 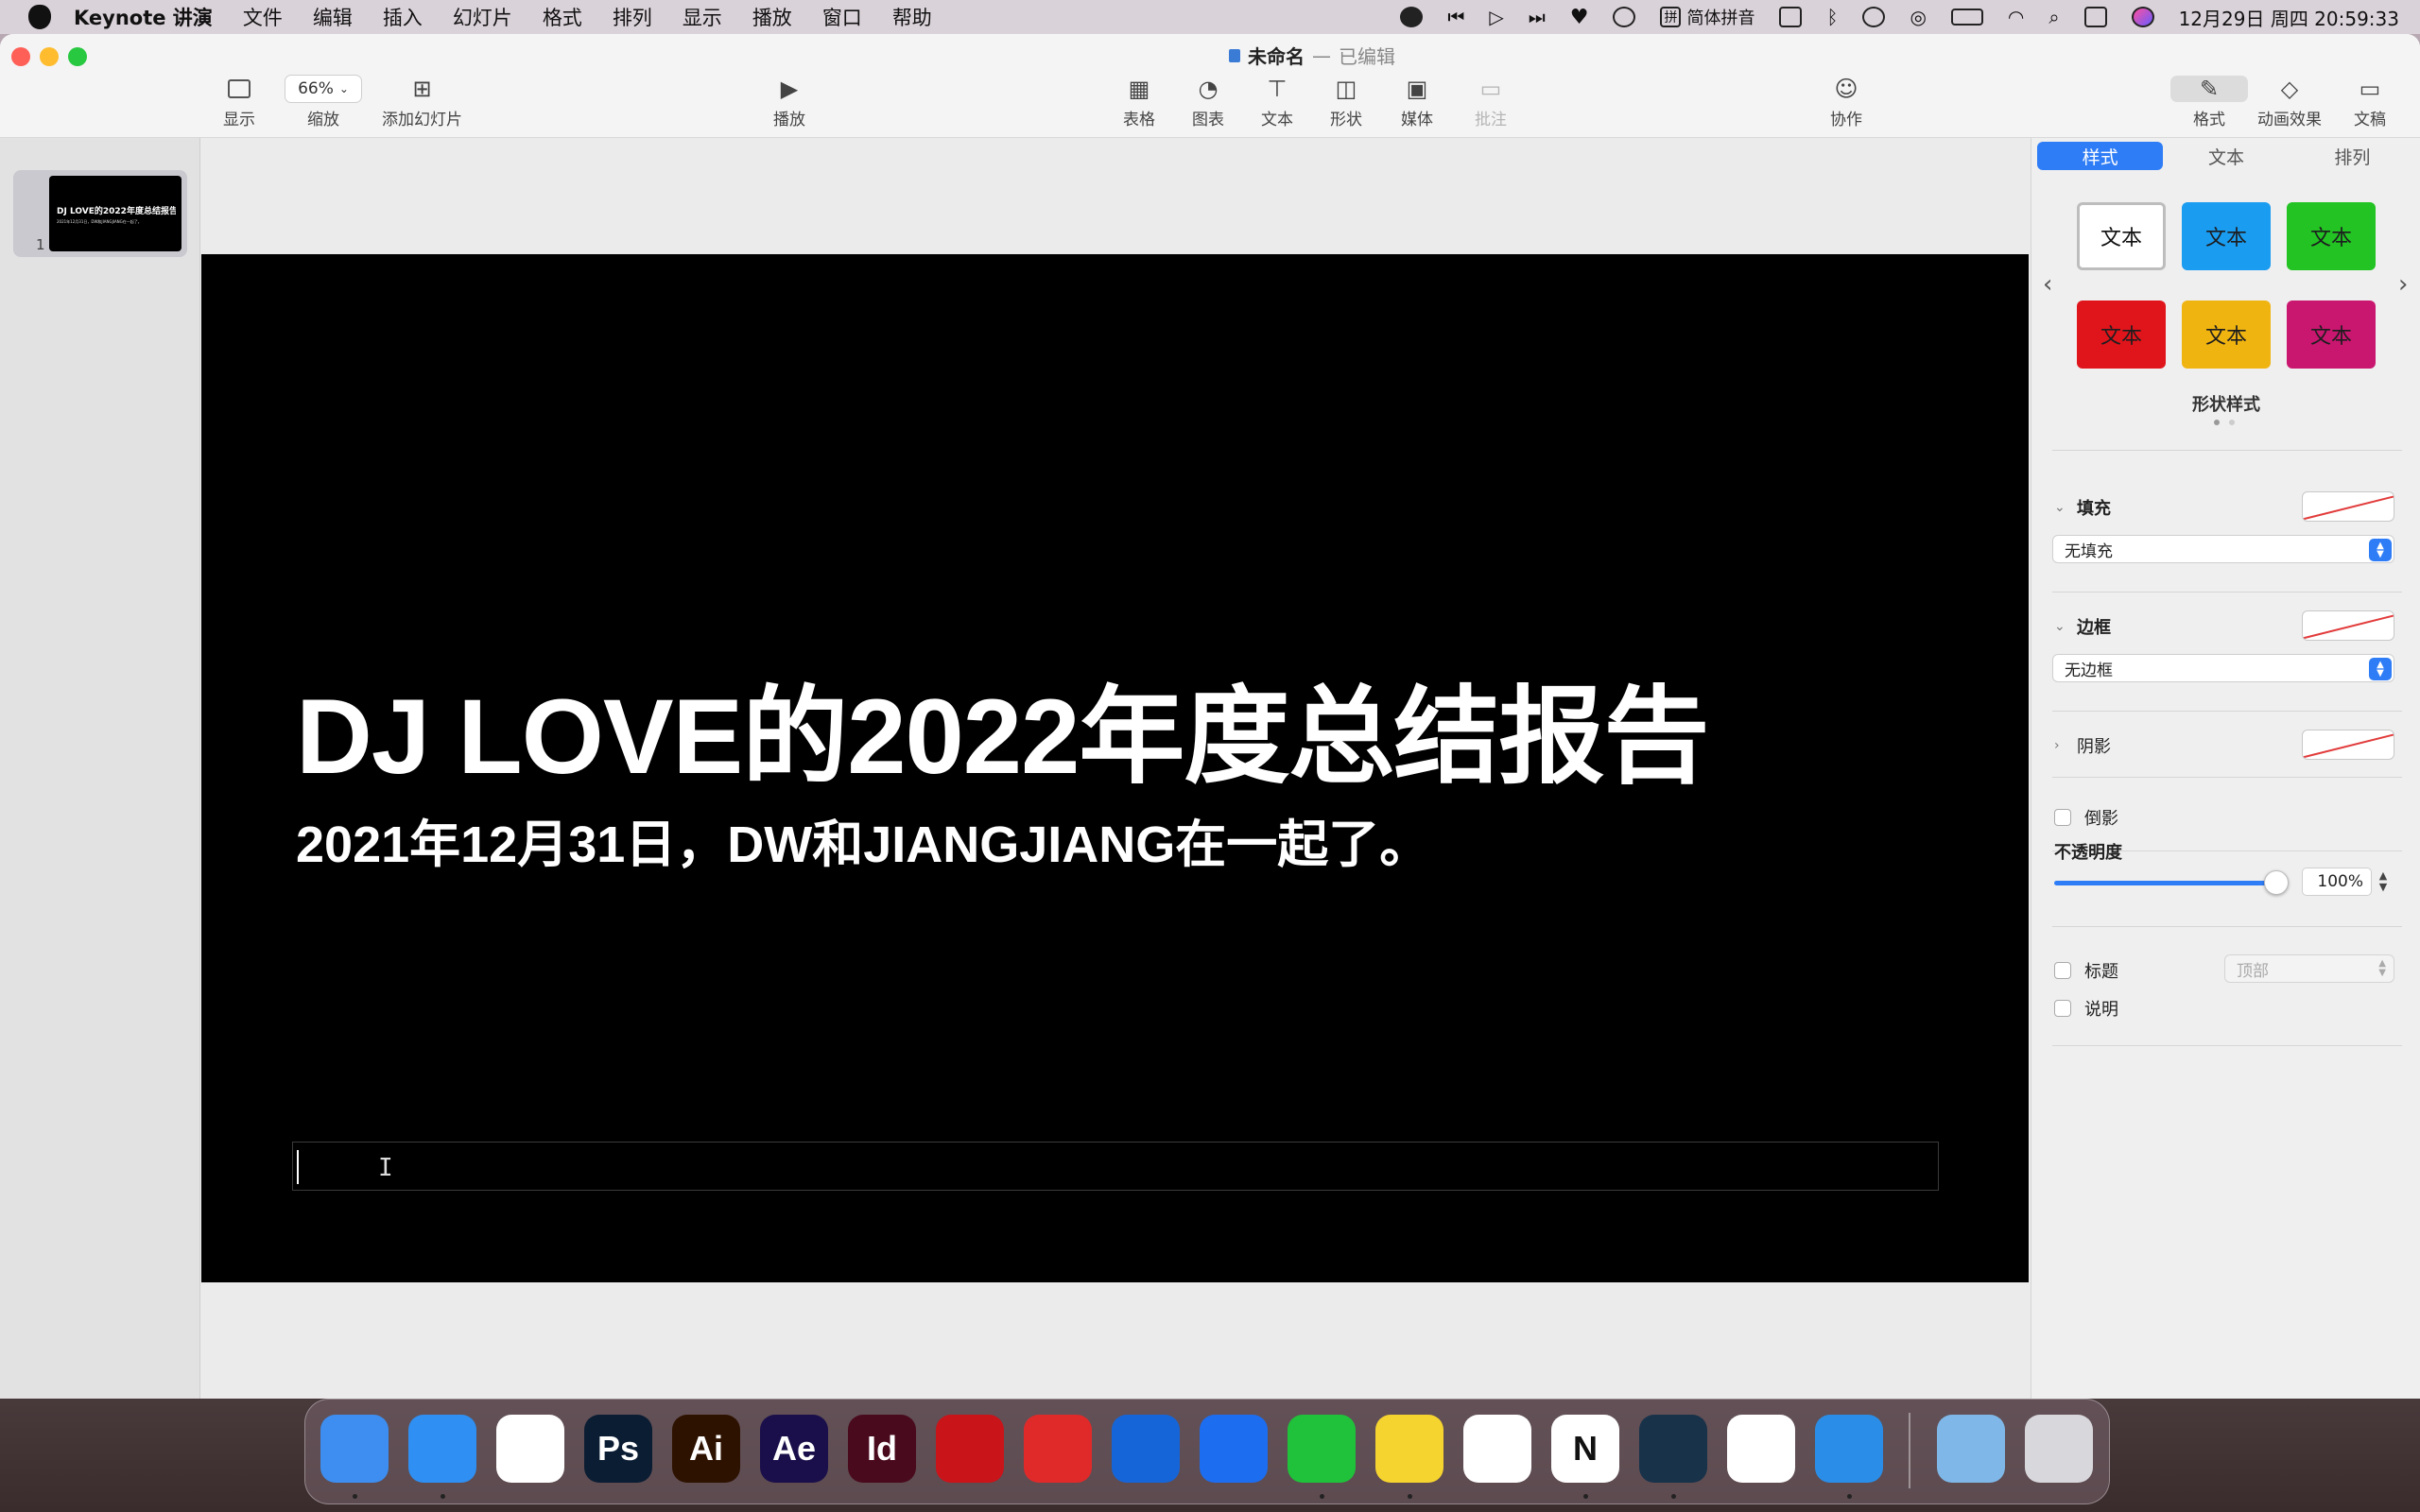 What do you see at coordinates (482, 17) in the screenshot?
I see `menu-slide: 幻灯片` at bounding box center [482, 17].